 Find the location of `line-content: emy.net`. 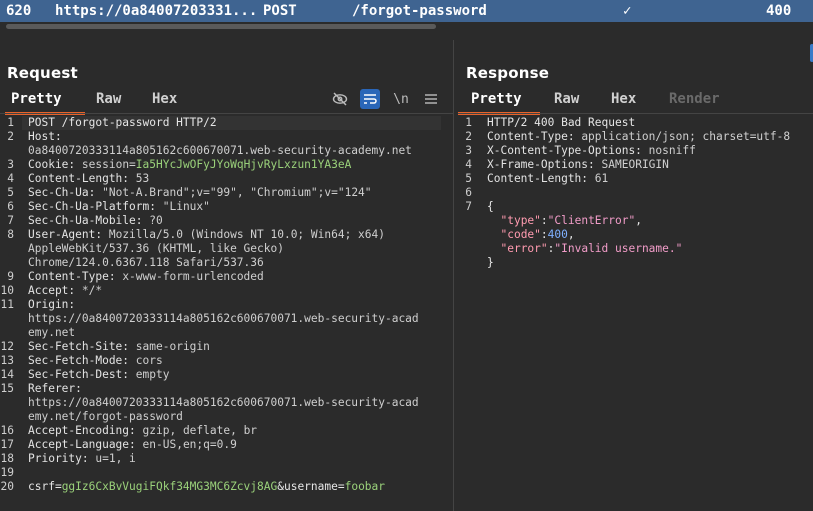

line-content: emy.net is located at coordinates (51, 333).